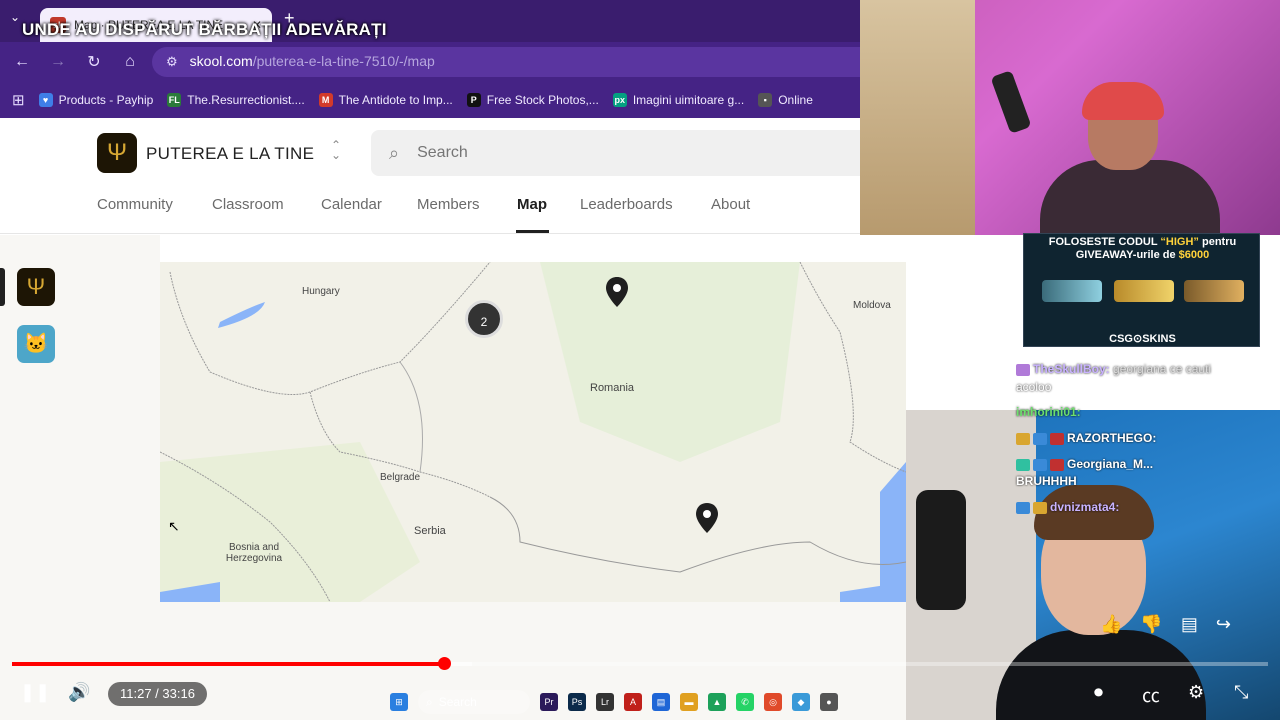 This screenshot has width=1280, height=720. I want to click on lightroom-icon: Lr, so click(605, 702).